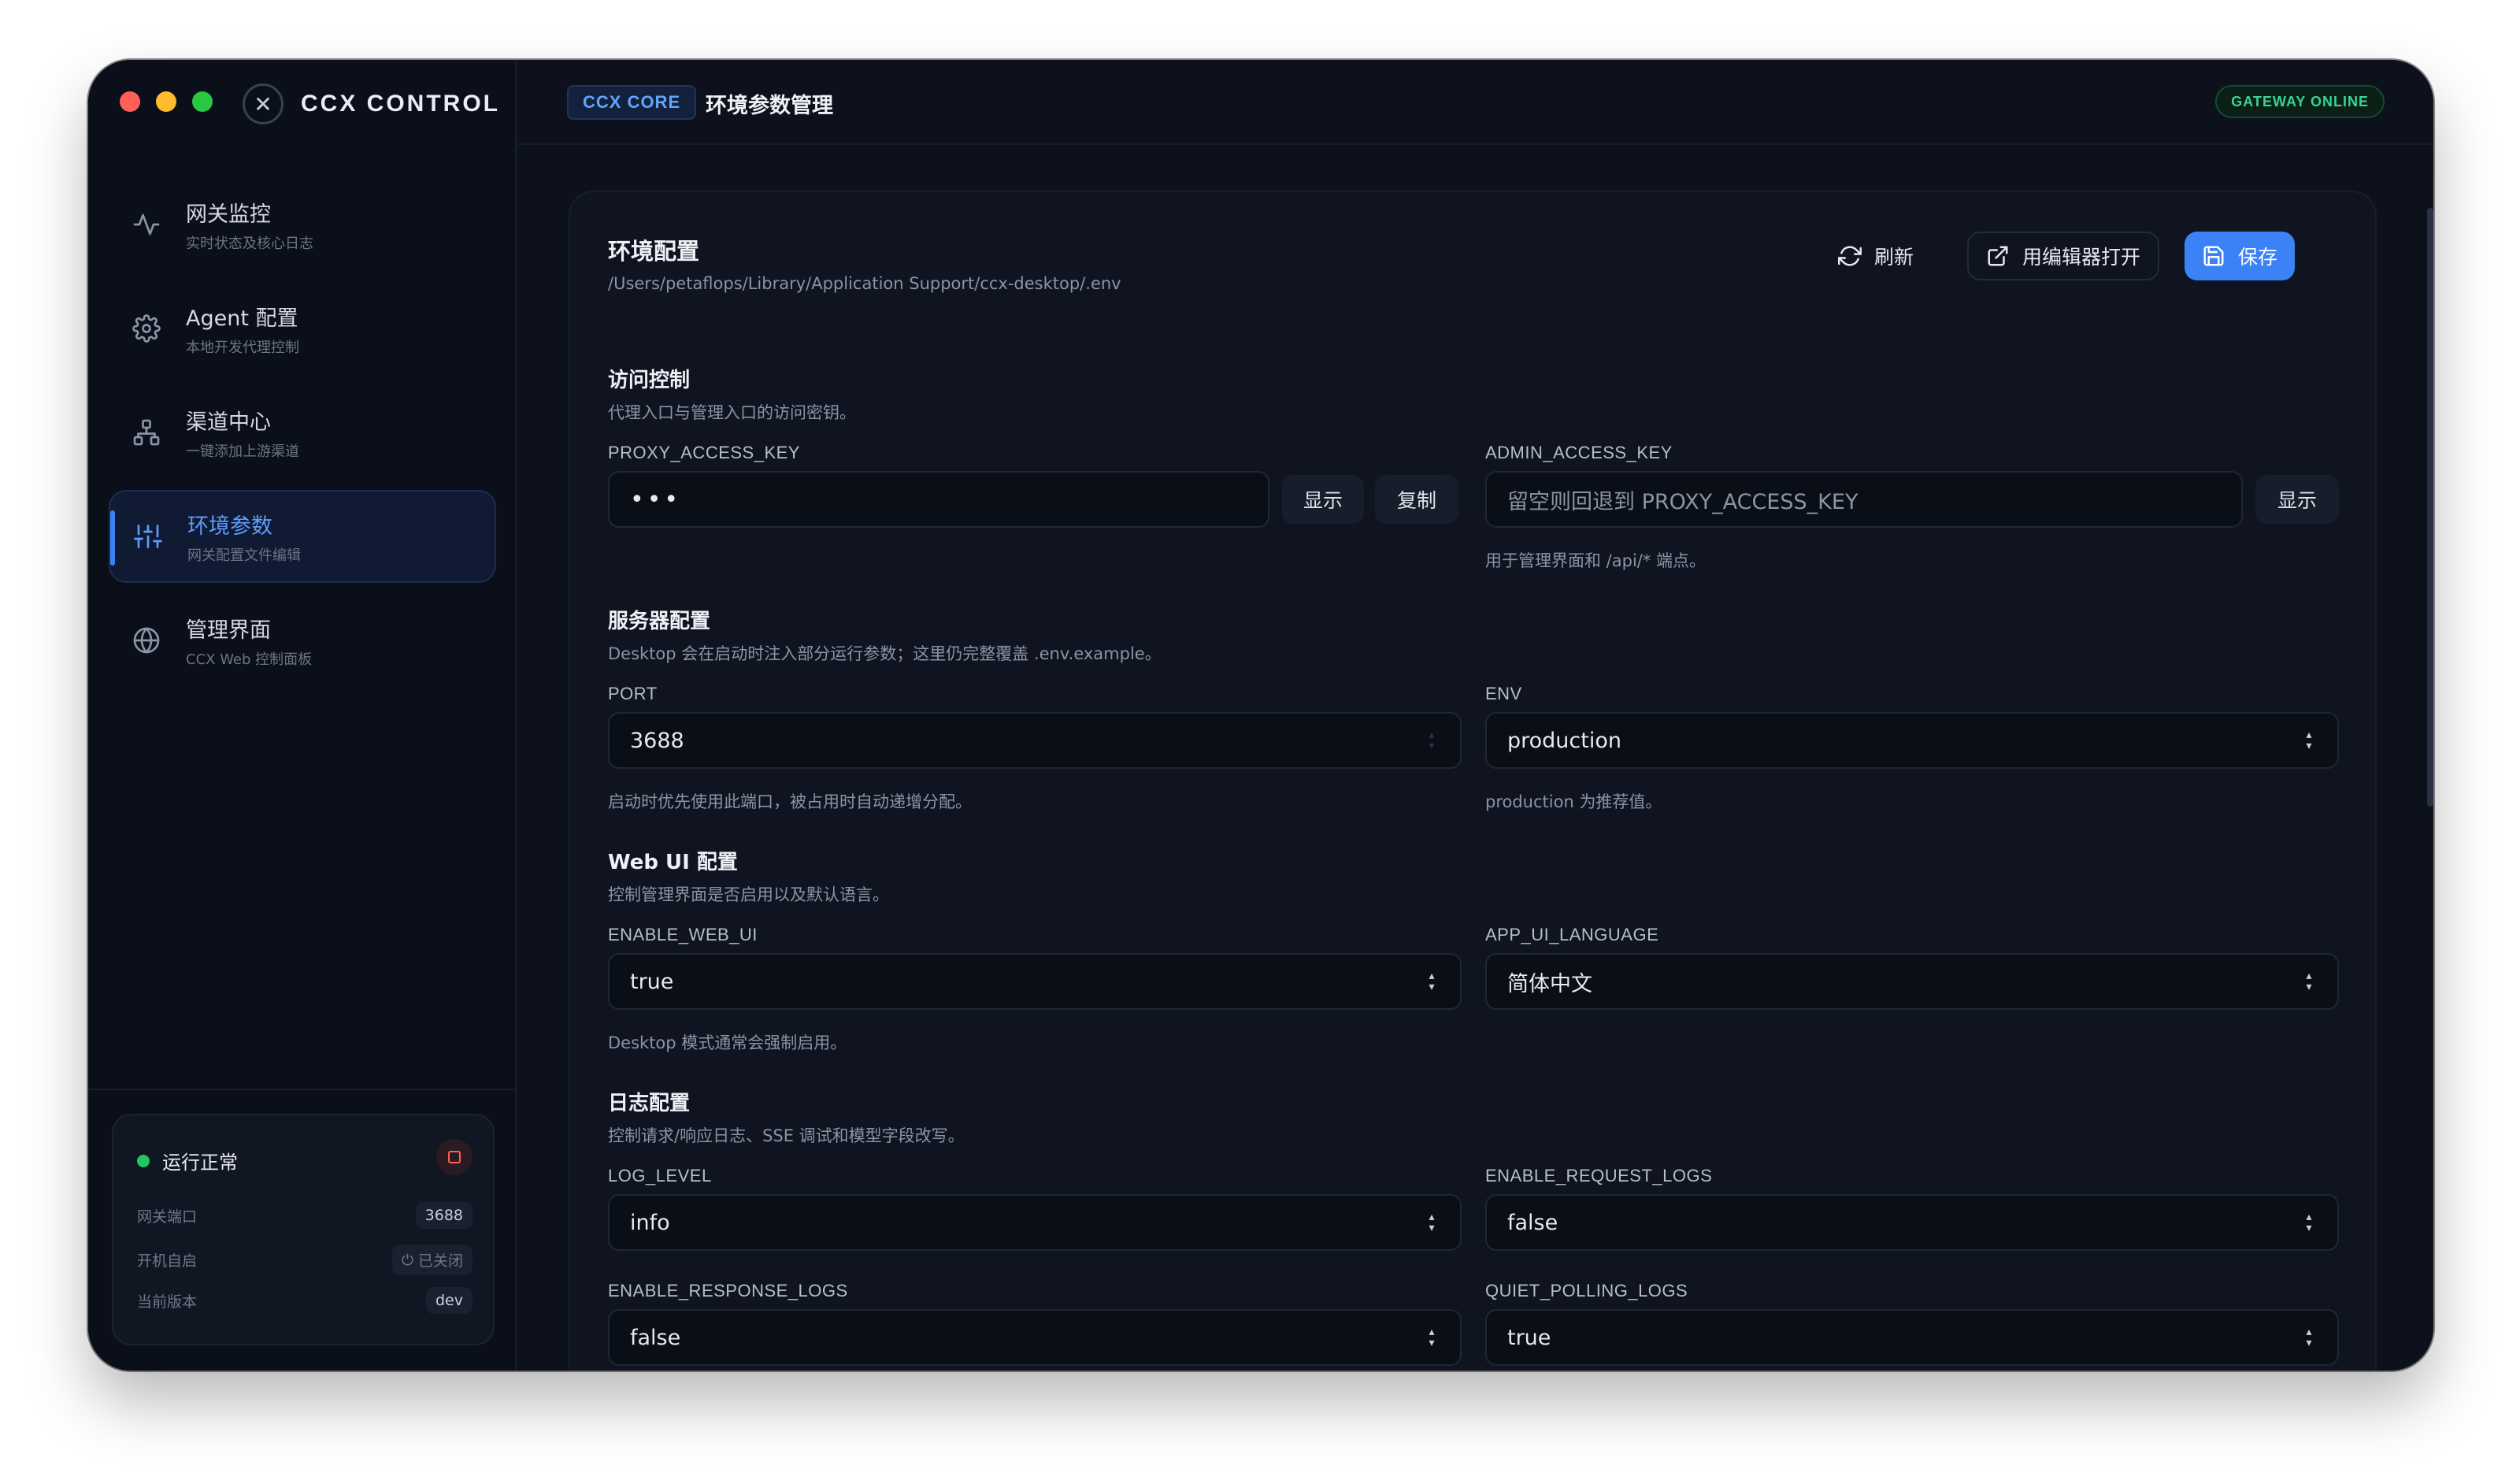 Image resolution: width=2520 pixels, height=1484 pixels. I want to click on refresh-icon, so click(1850, 256).